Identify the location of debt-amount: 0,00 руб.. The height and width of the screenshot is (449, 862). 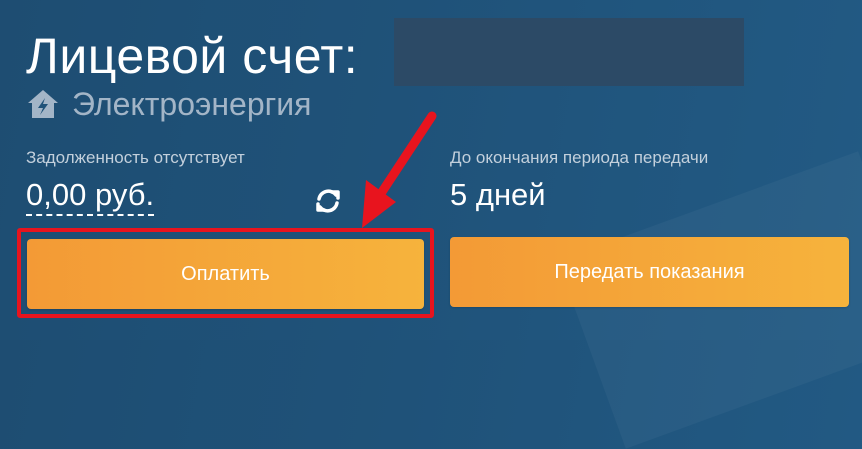
(90, 196).